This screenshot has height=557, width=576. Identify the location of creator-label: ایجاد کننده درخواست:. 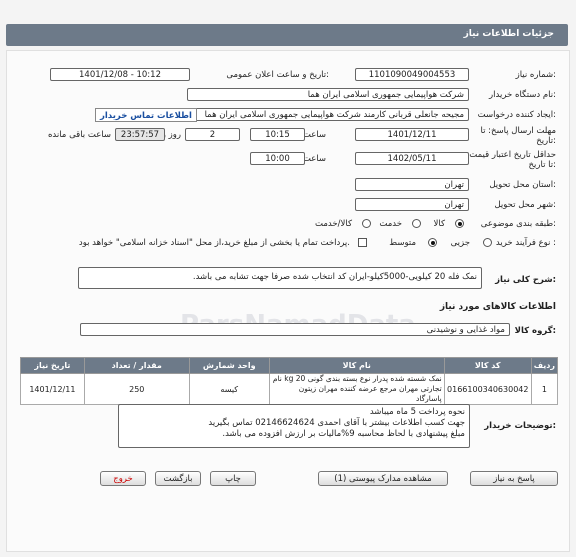
(516, 115).